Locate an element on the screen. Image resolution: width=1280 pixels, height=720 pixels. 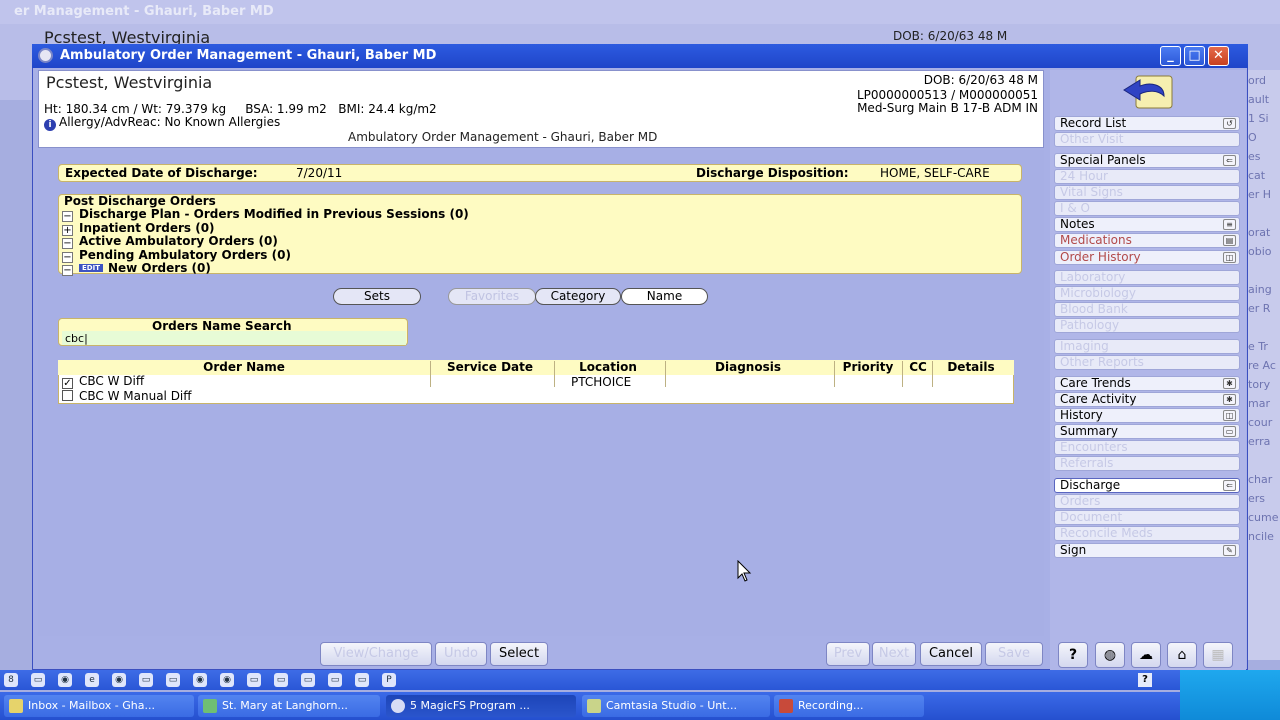
favorites-tab: Favorites is located at coordinates (492, 296).